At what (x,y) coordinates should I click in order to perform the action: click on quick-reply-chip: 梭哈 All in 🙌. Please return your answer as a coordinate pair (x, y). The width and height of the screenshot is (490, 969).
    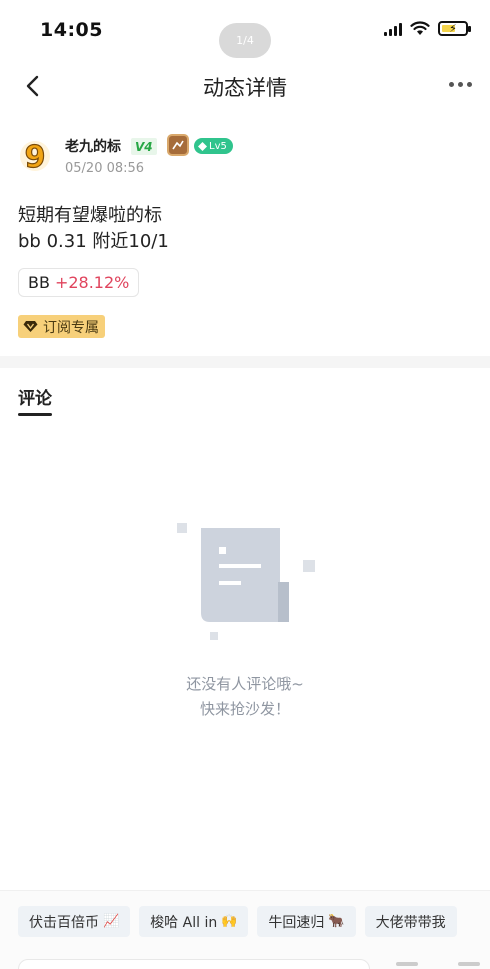
    Looking at the image, I should click on (194, 921).